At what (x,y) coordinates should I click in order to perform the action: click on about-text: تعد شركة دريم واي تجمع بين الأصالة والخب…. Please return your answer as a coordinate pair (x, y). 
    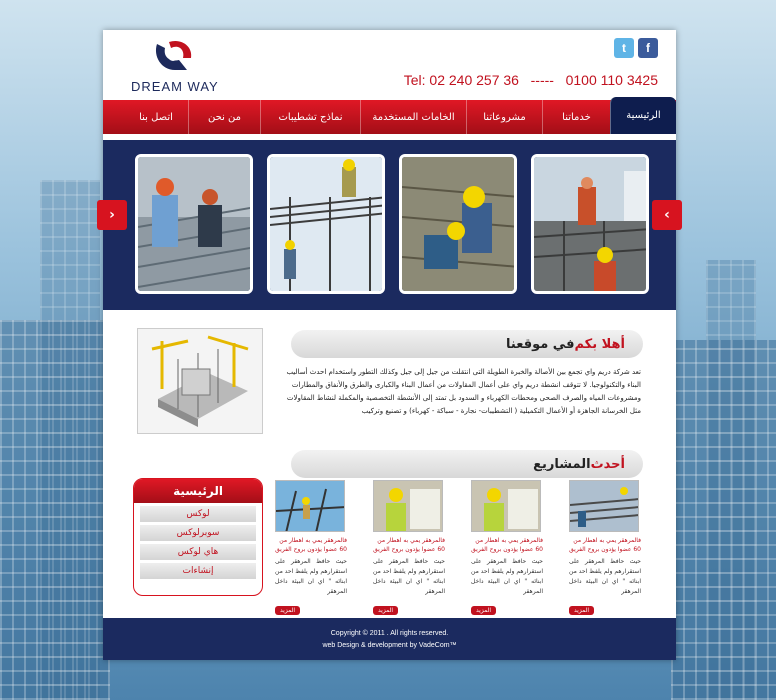
    Looking at the image, I should click on (463, 391).